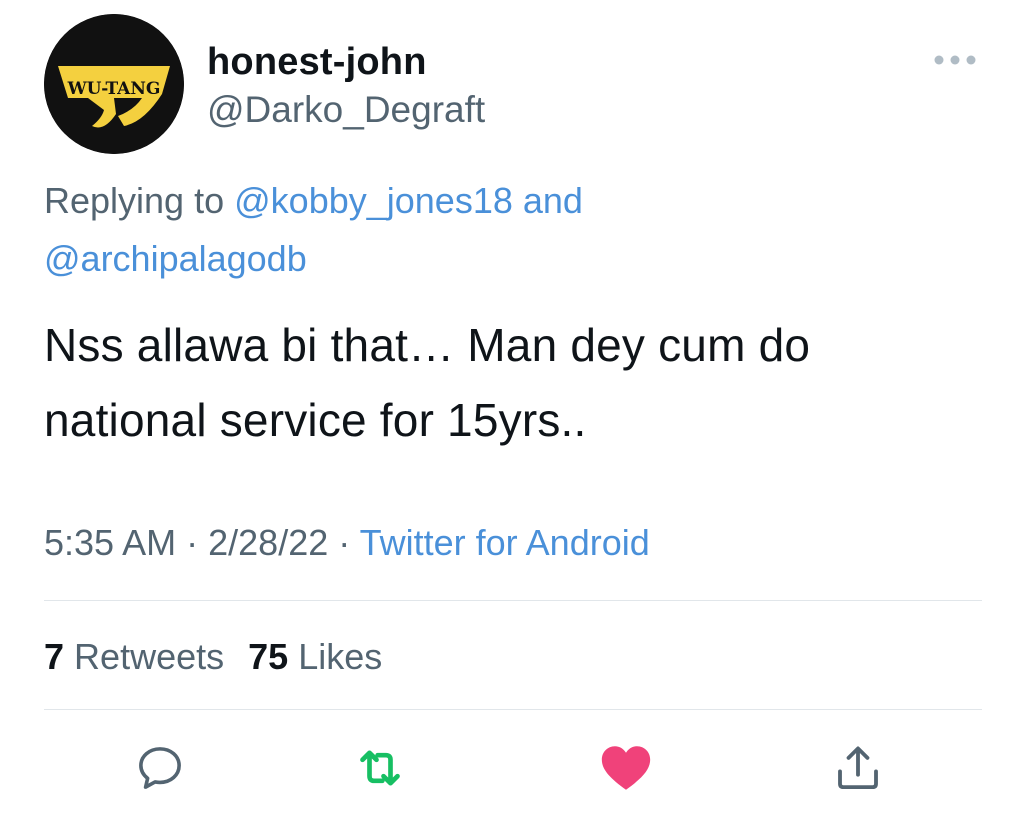 Image resolution: width=1024 pixels, height=814 pixels. What do you see at coordinates (373, 200) in the screenshot?
I see `reply-mention-link: @kobby_jones18` at bounding box center [373, 200].